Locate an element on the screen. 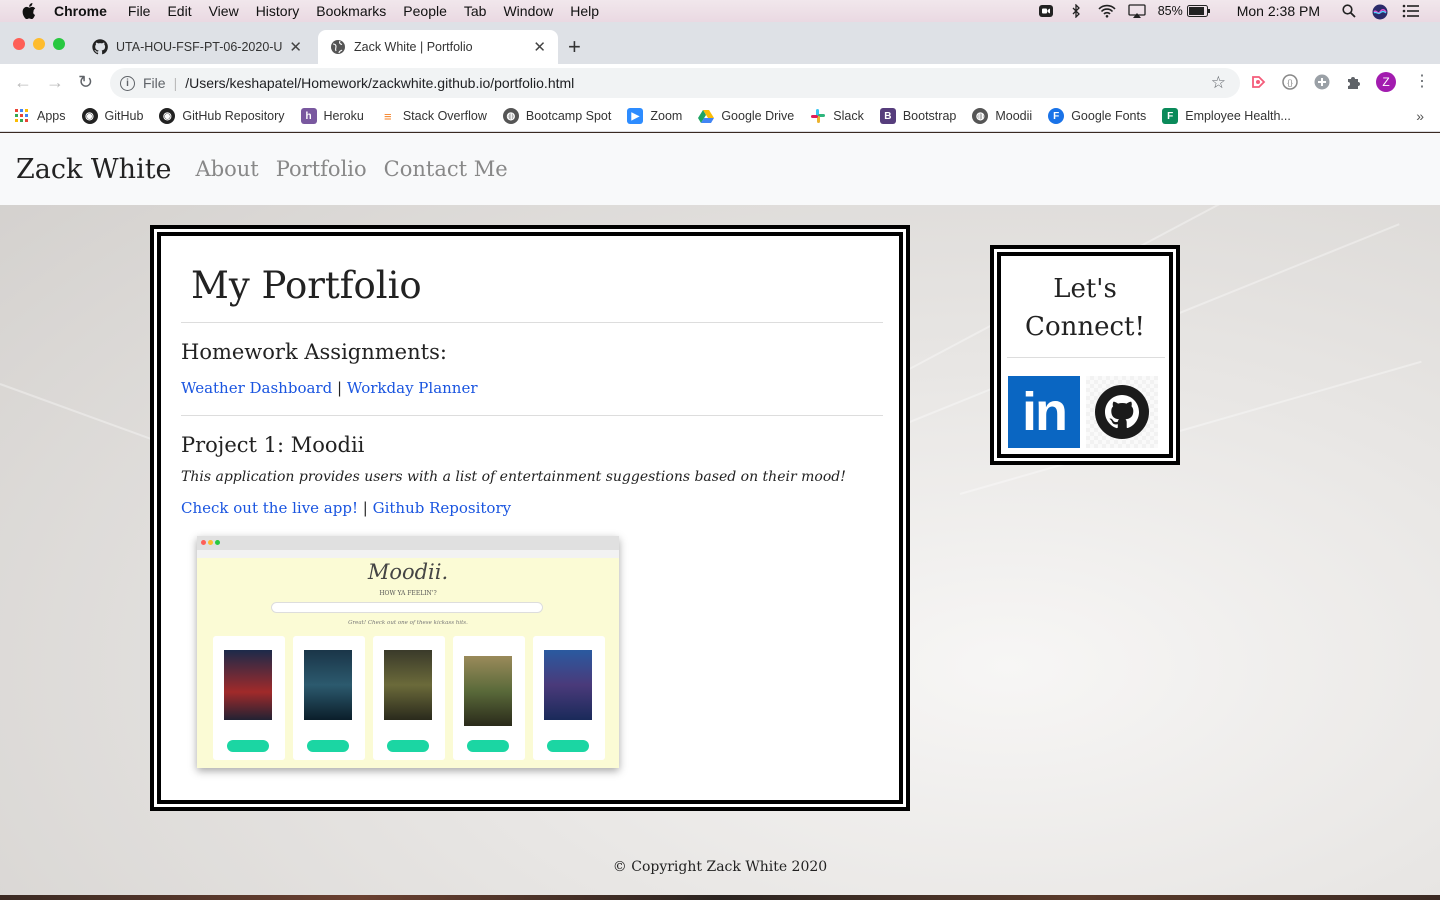 The image size is (1440, 900). back-arrow-icon: ← is located at coordinates (23, 82).